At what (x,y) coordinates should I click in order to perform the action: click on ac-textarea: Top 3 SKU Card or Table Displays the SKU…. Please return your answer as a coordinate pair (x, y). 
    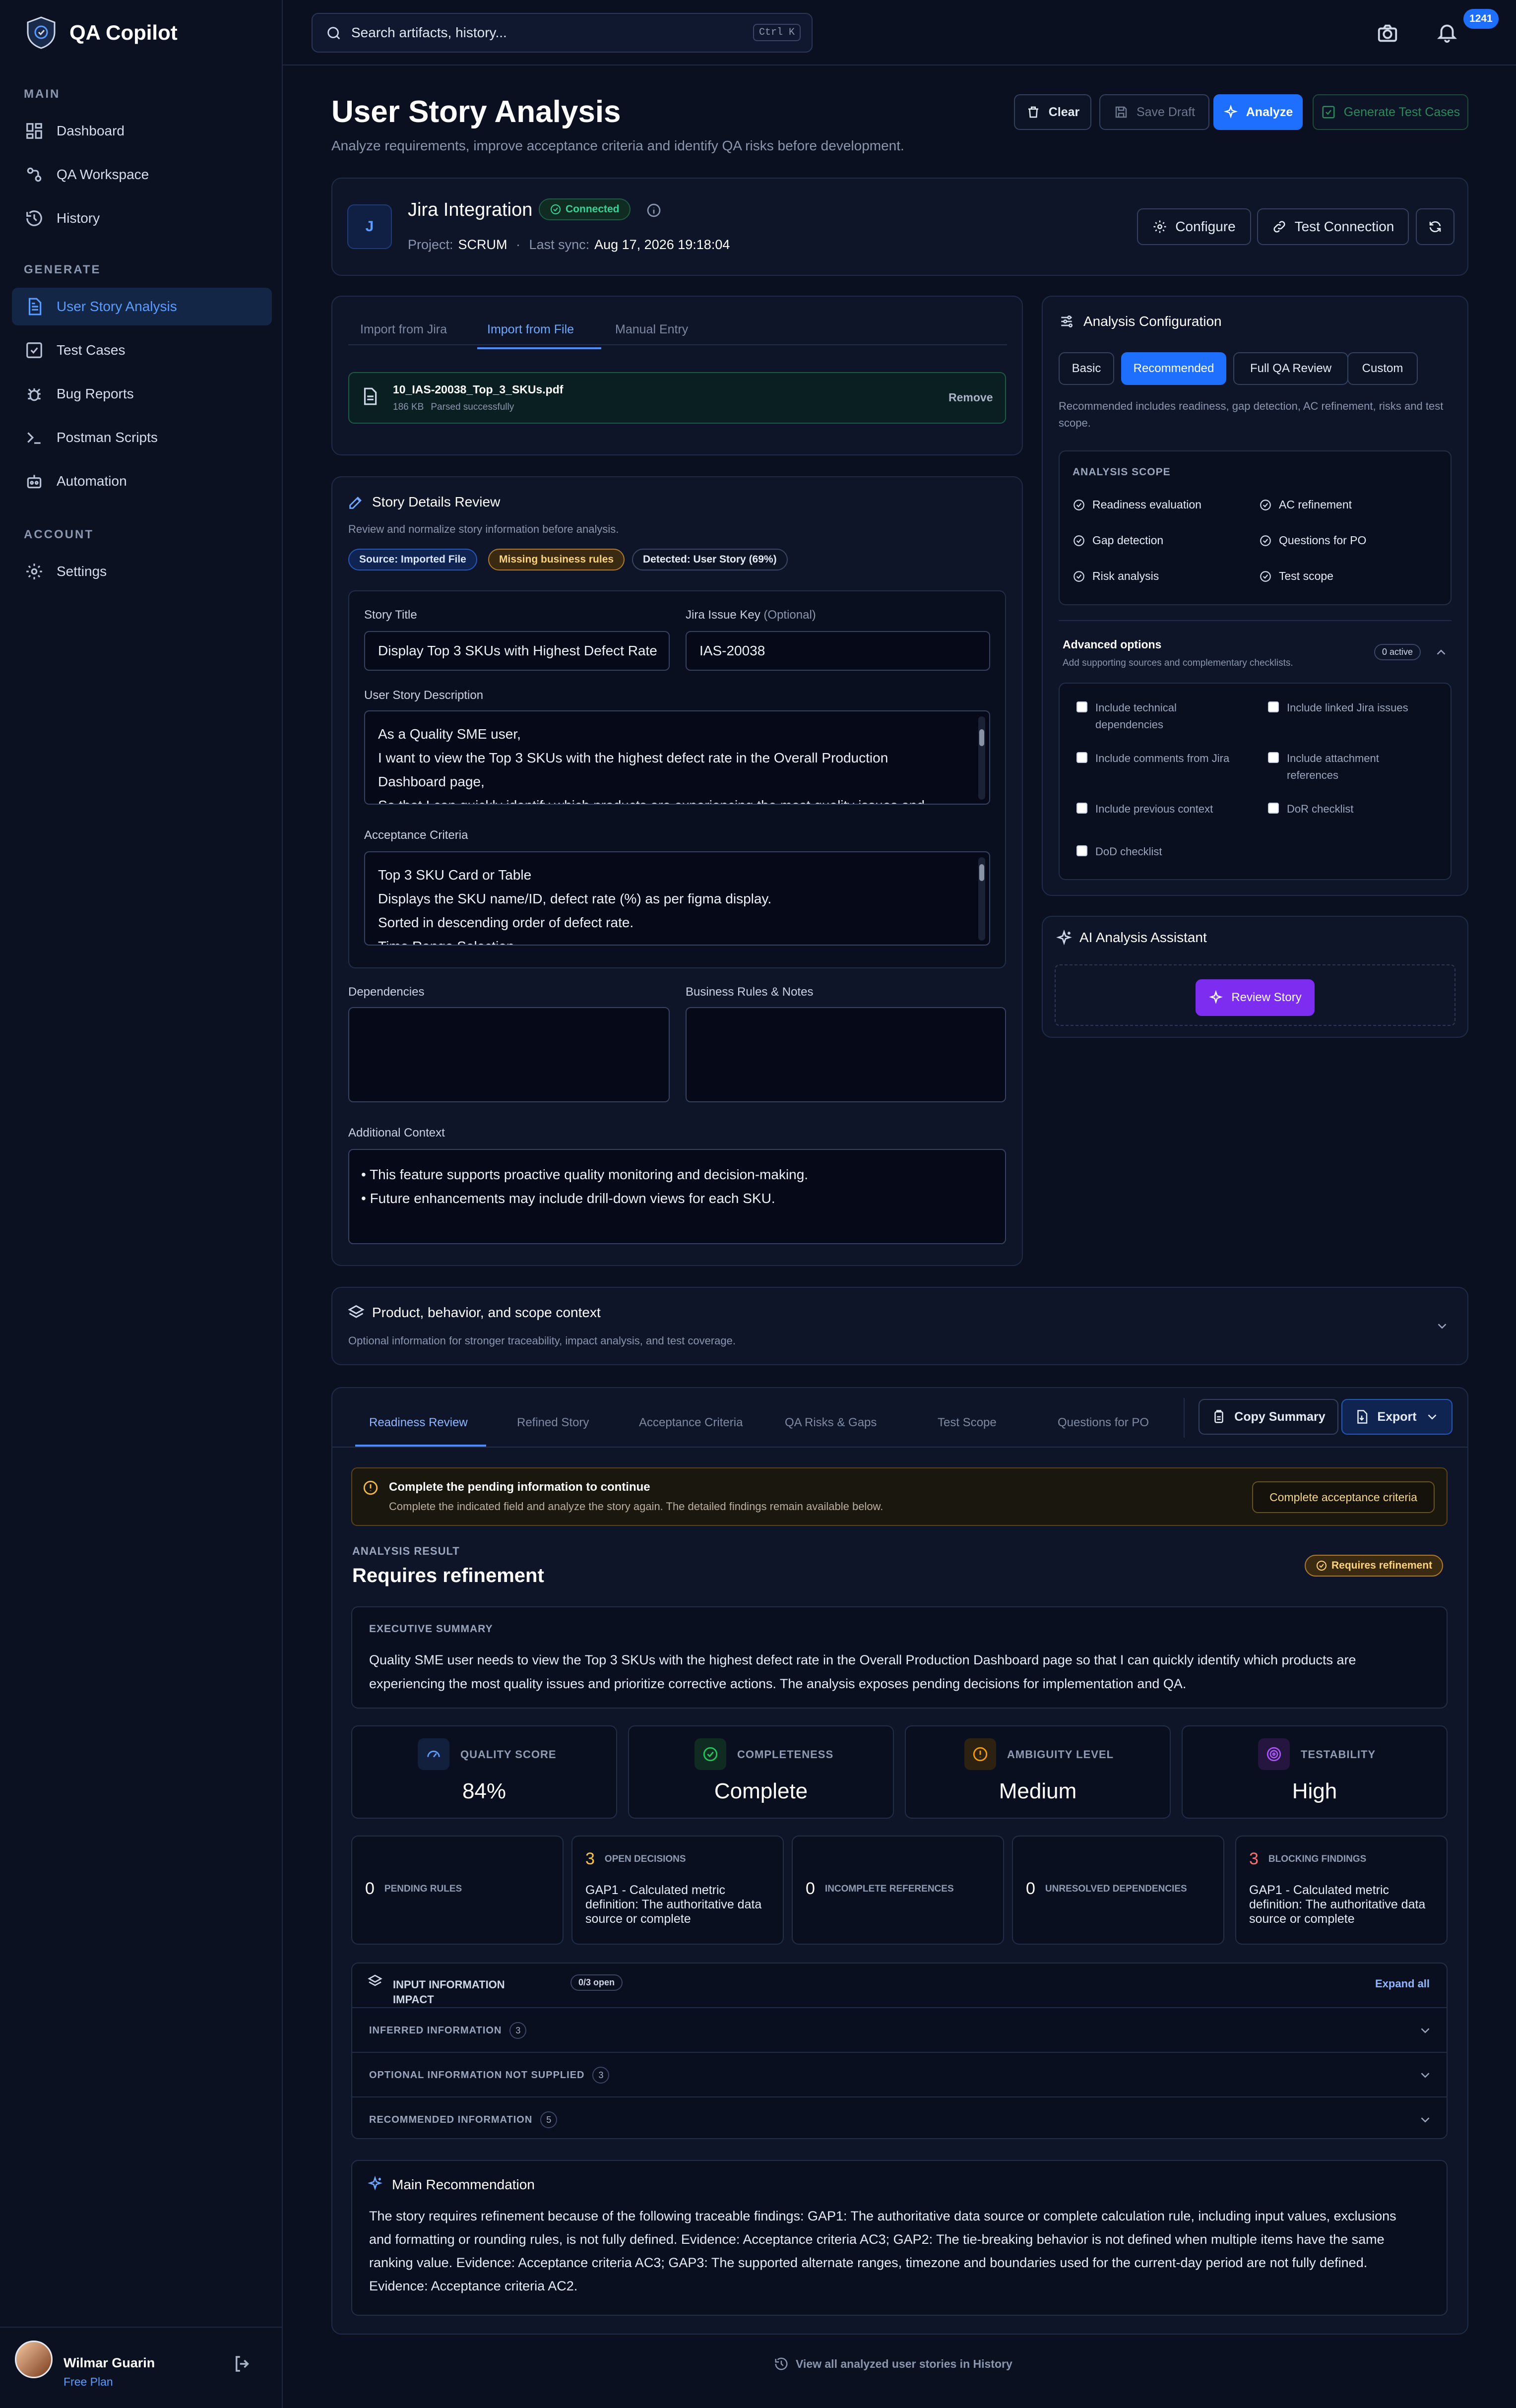
    Looking at the image, I should click on (677, 898).